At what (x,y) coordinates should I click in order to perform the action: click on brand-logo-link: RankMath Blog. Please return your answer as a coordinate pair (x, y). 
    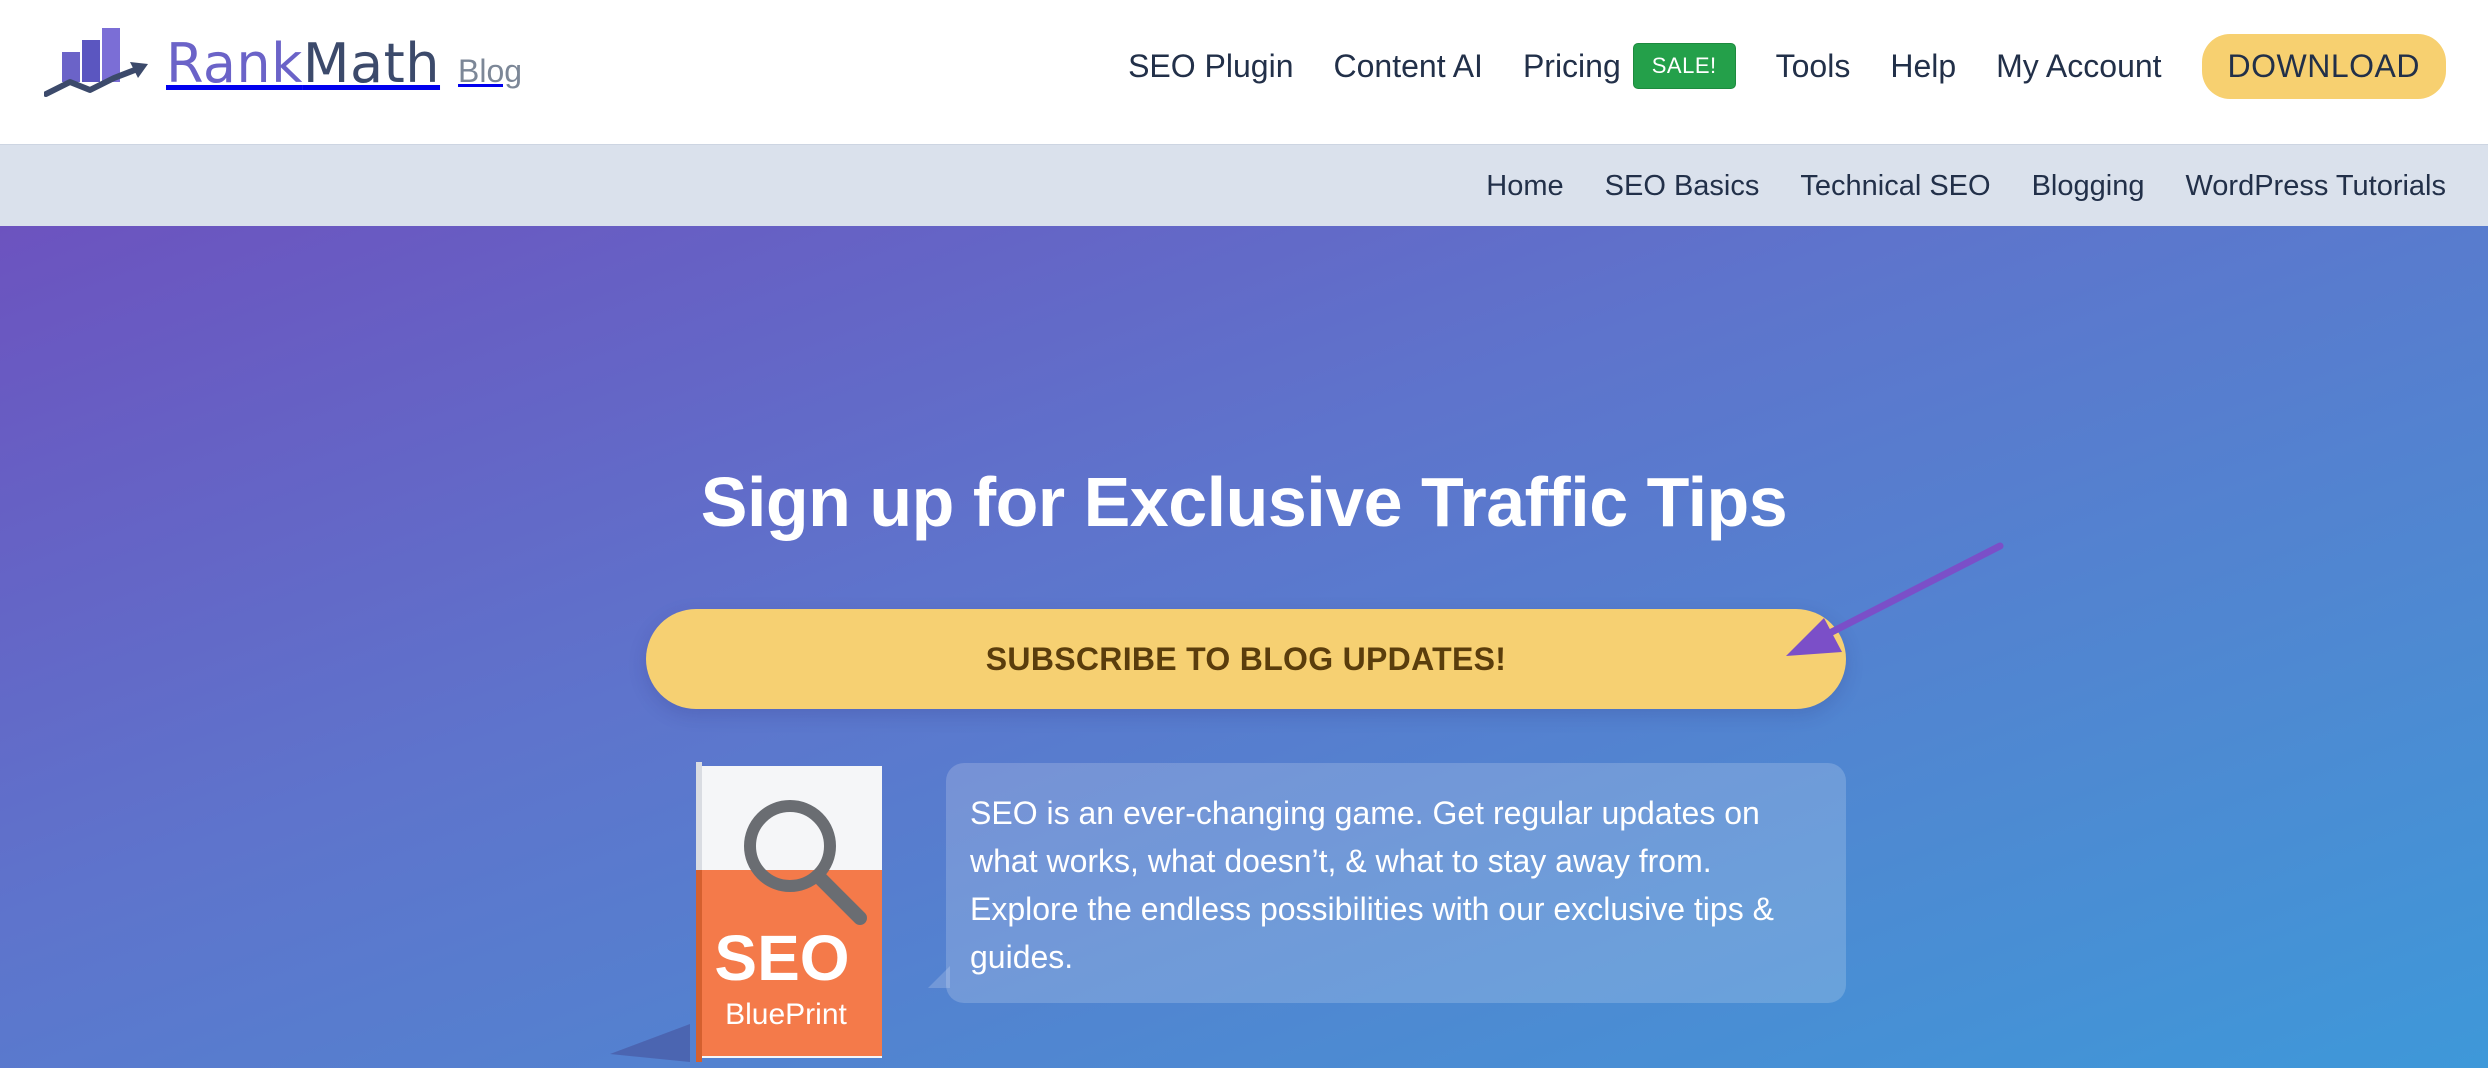
    Looking at the image, I should click on (283, 63).